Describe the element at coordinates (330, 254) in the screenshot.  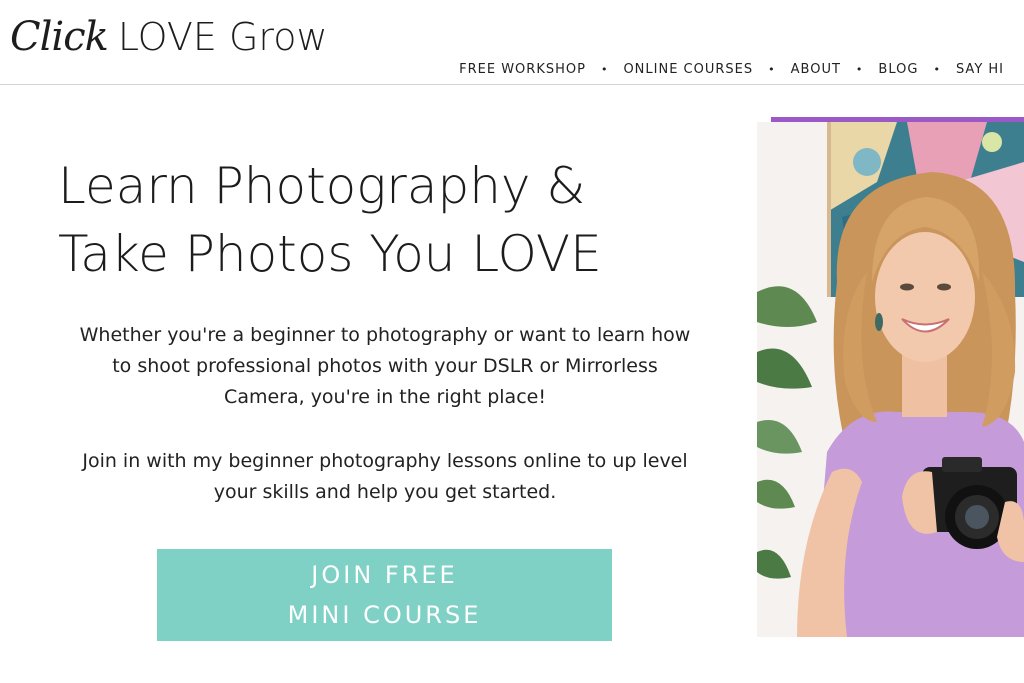
I see `headline-line-2: Take Photos You LOVE` at that location.